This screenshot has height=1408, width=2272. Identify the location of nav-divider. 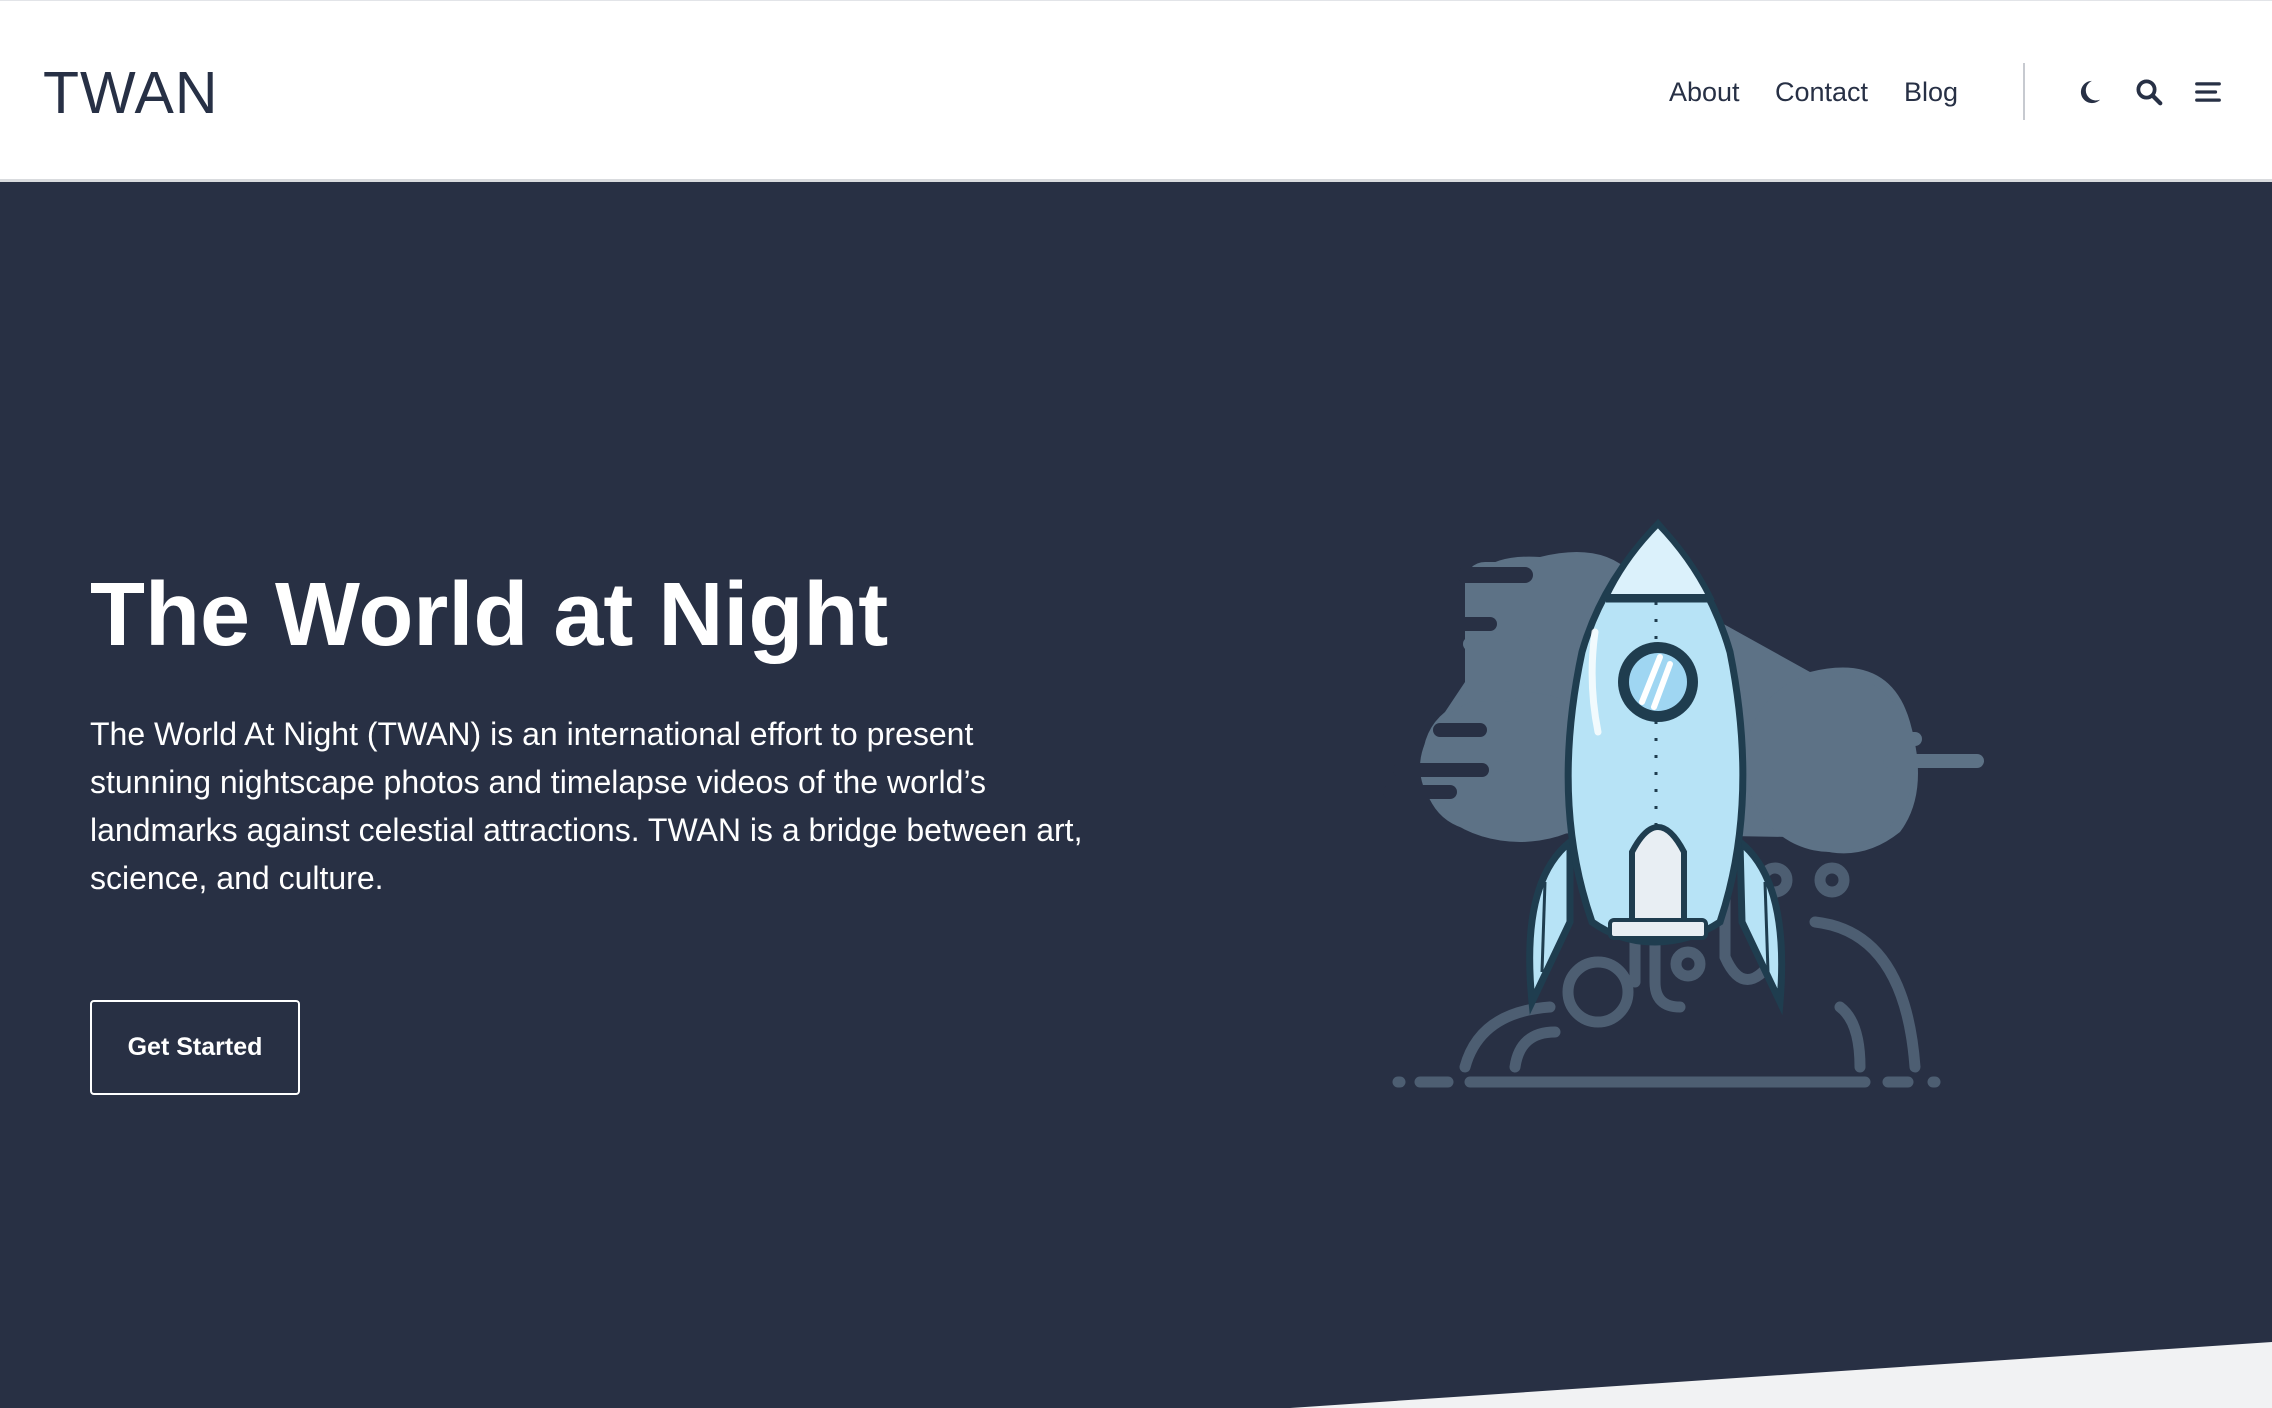
(2024, 91).